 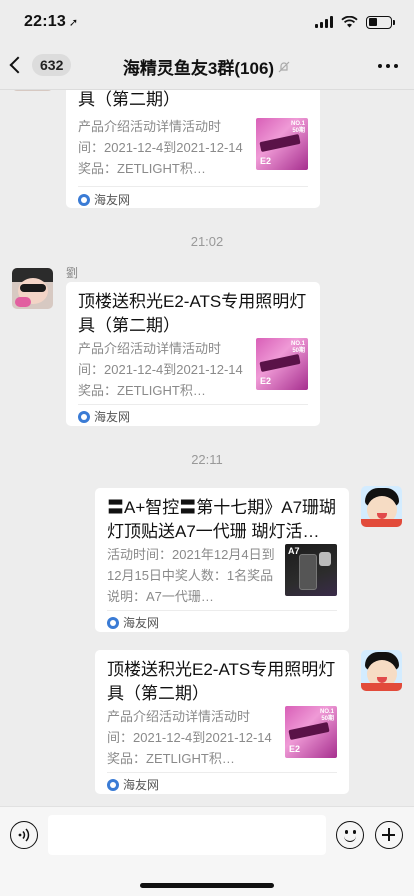 What do you see at coordinates (350, 835) in the screenshot?
I see `emoji-button` at bounding box center [350, 835].